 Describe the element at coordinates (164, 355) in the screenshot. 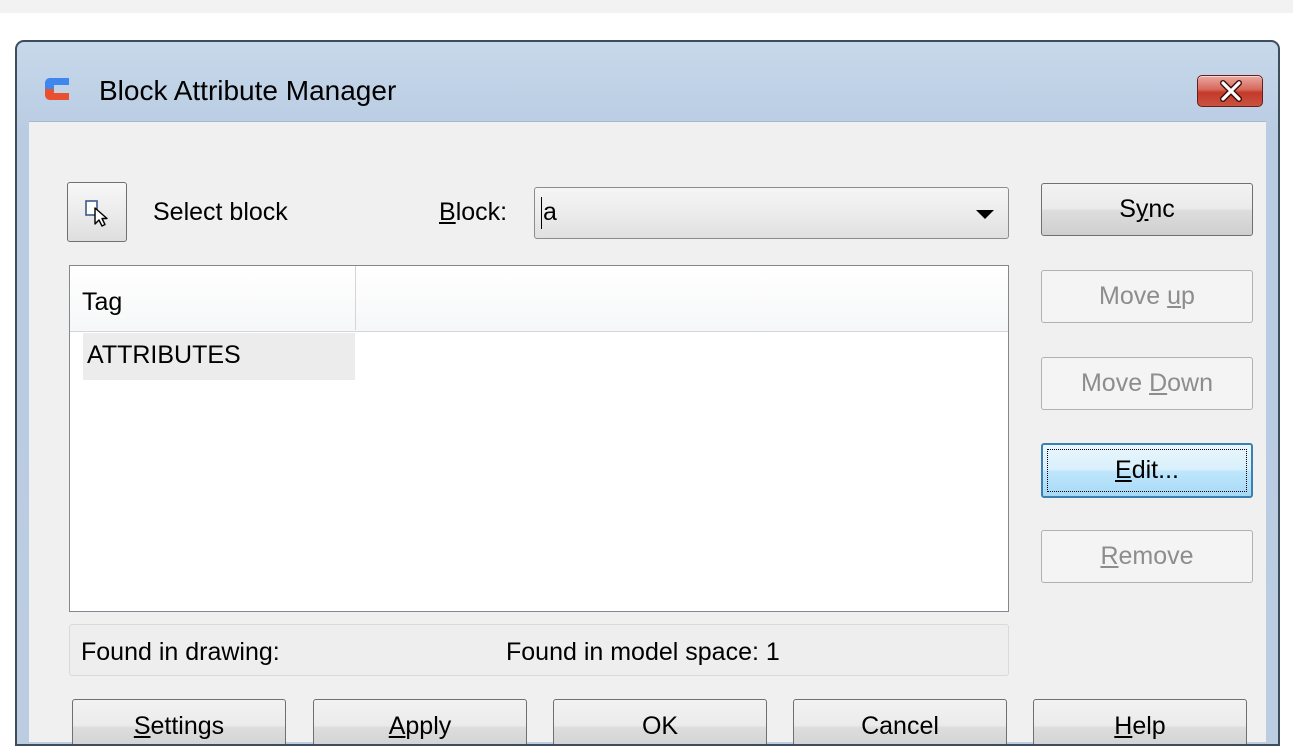

I see `list-item-tag: ATTRIBUTES` at that location.